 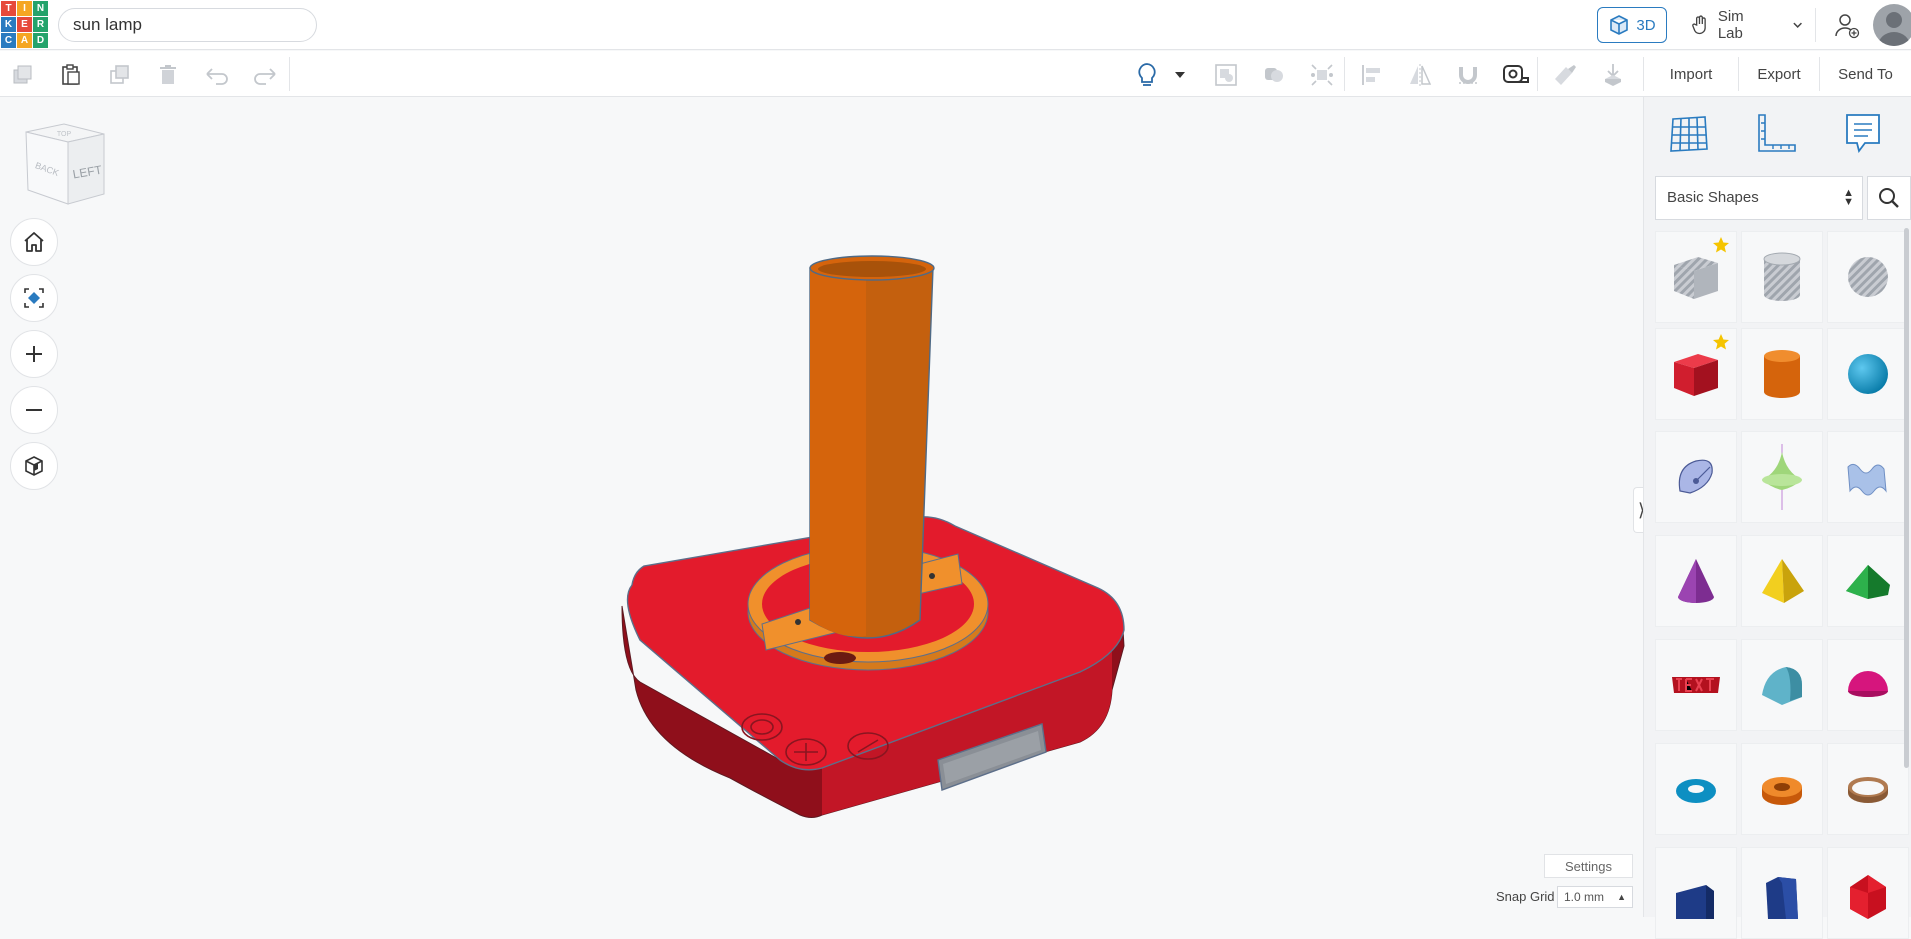 What do you see at coordinates (1906, 498) in the screenshot?
I see `panel-scrollbar` at bounding box center [1906, 498].